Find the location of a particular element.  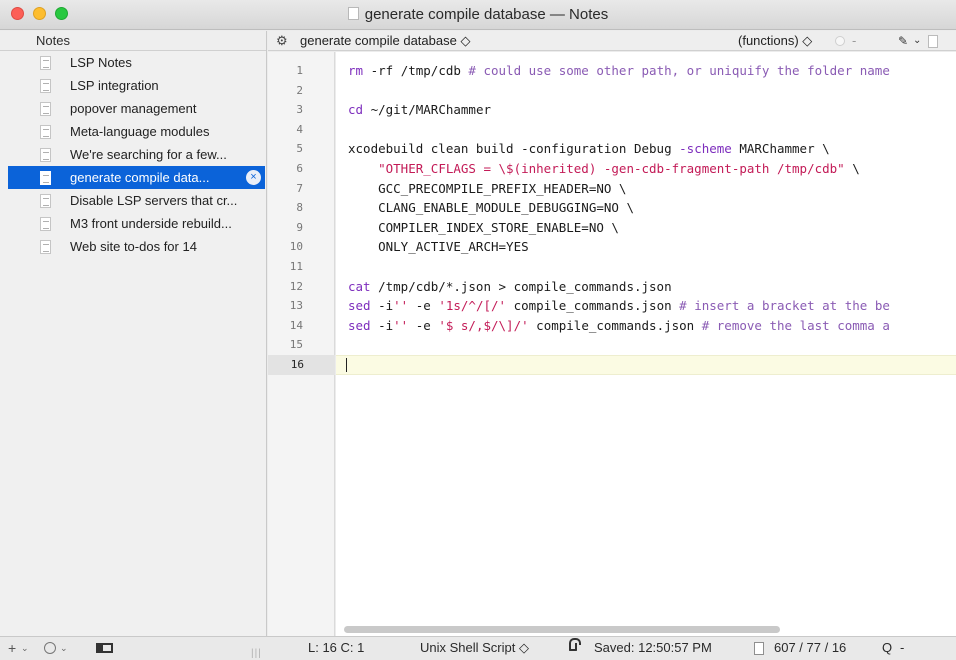

code-token: \ is located at coordinates (852, 168).